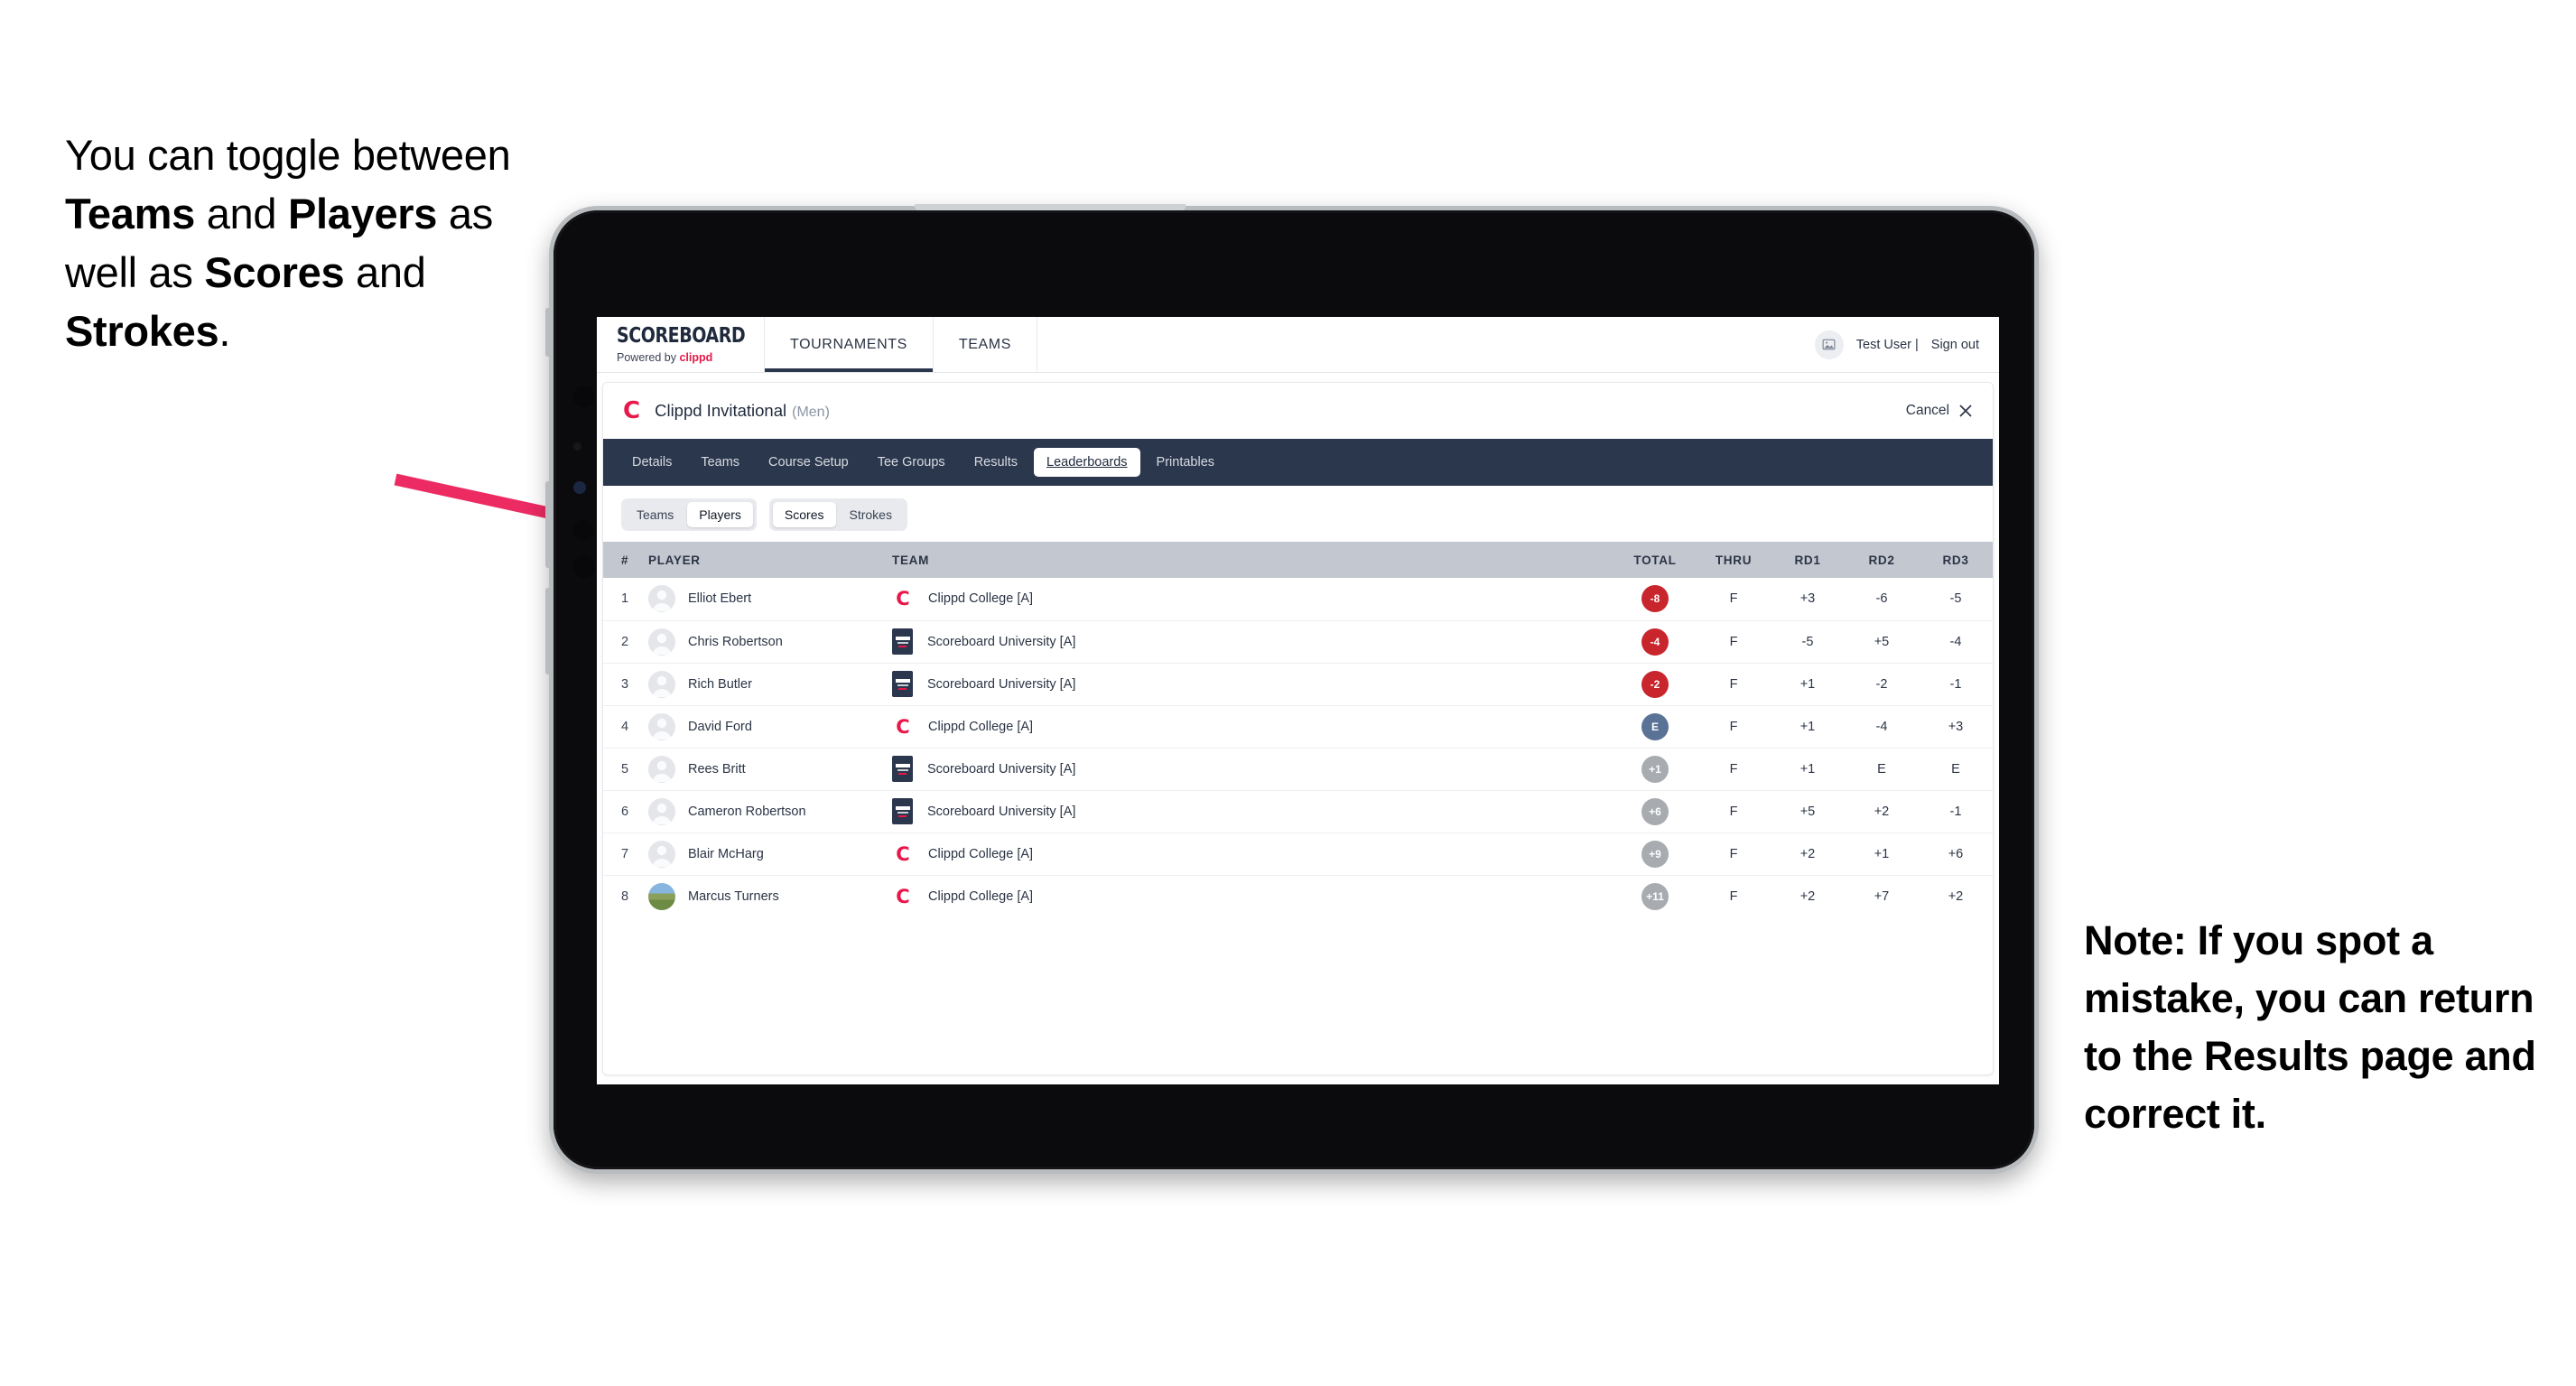  What do you see at coordinates (632, 410) in the screenshot?
I see `clippd-c-icon: C` at bounding box center [632, 410].